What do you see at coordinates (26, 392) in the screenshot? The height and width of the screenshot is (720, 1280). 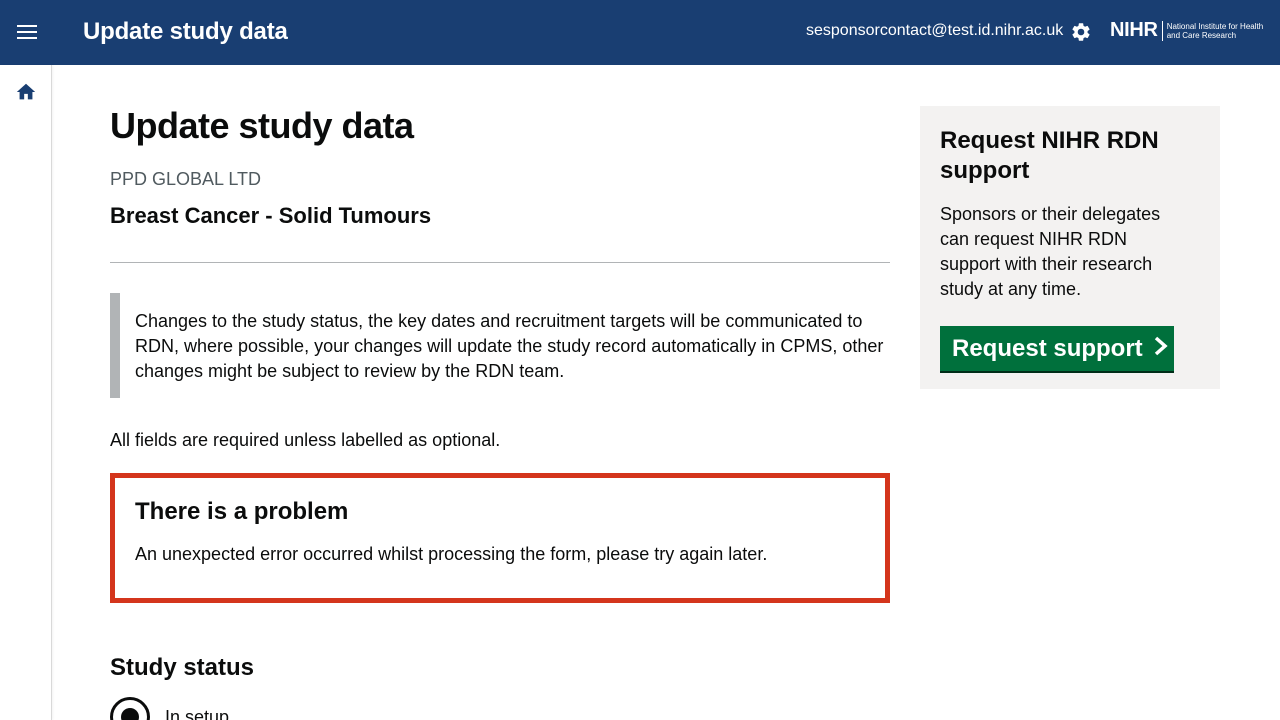 I see `side-nav` at bounding box center [26, 392].